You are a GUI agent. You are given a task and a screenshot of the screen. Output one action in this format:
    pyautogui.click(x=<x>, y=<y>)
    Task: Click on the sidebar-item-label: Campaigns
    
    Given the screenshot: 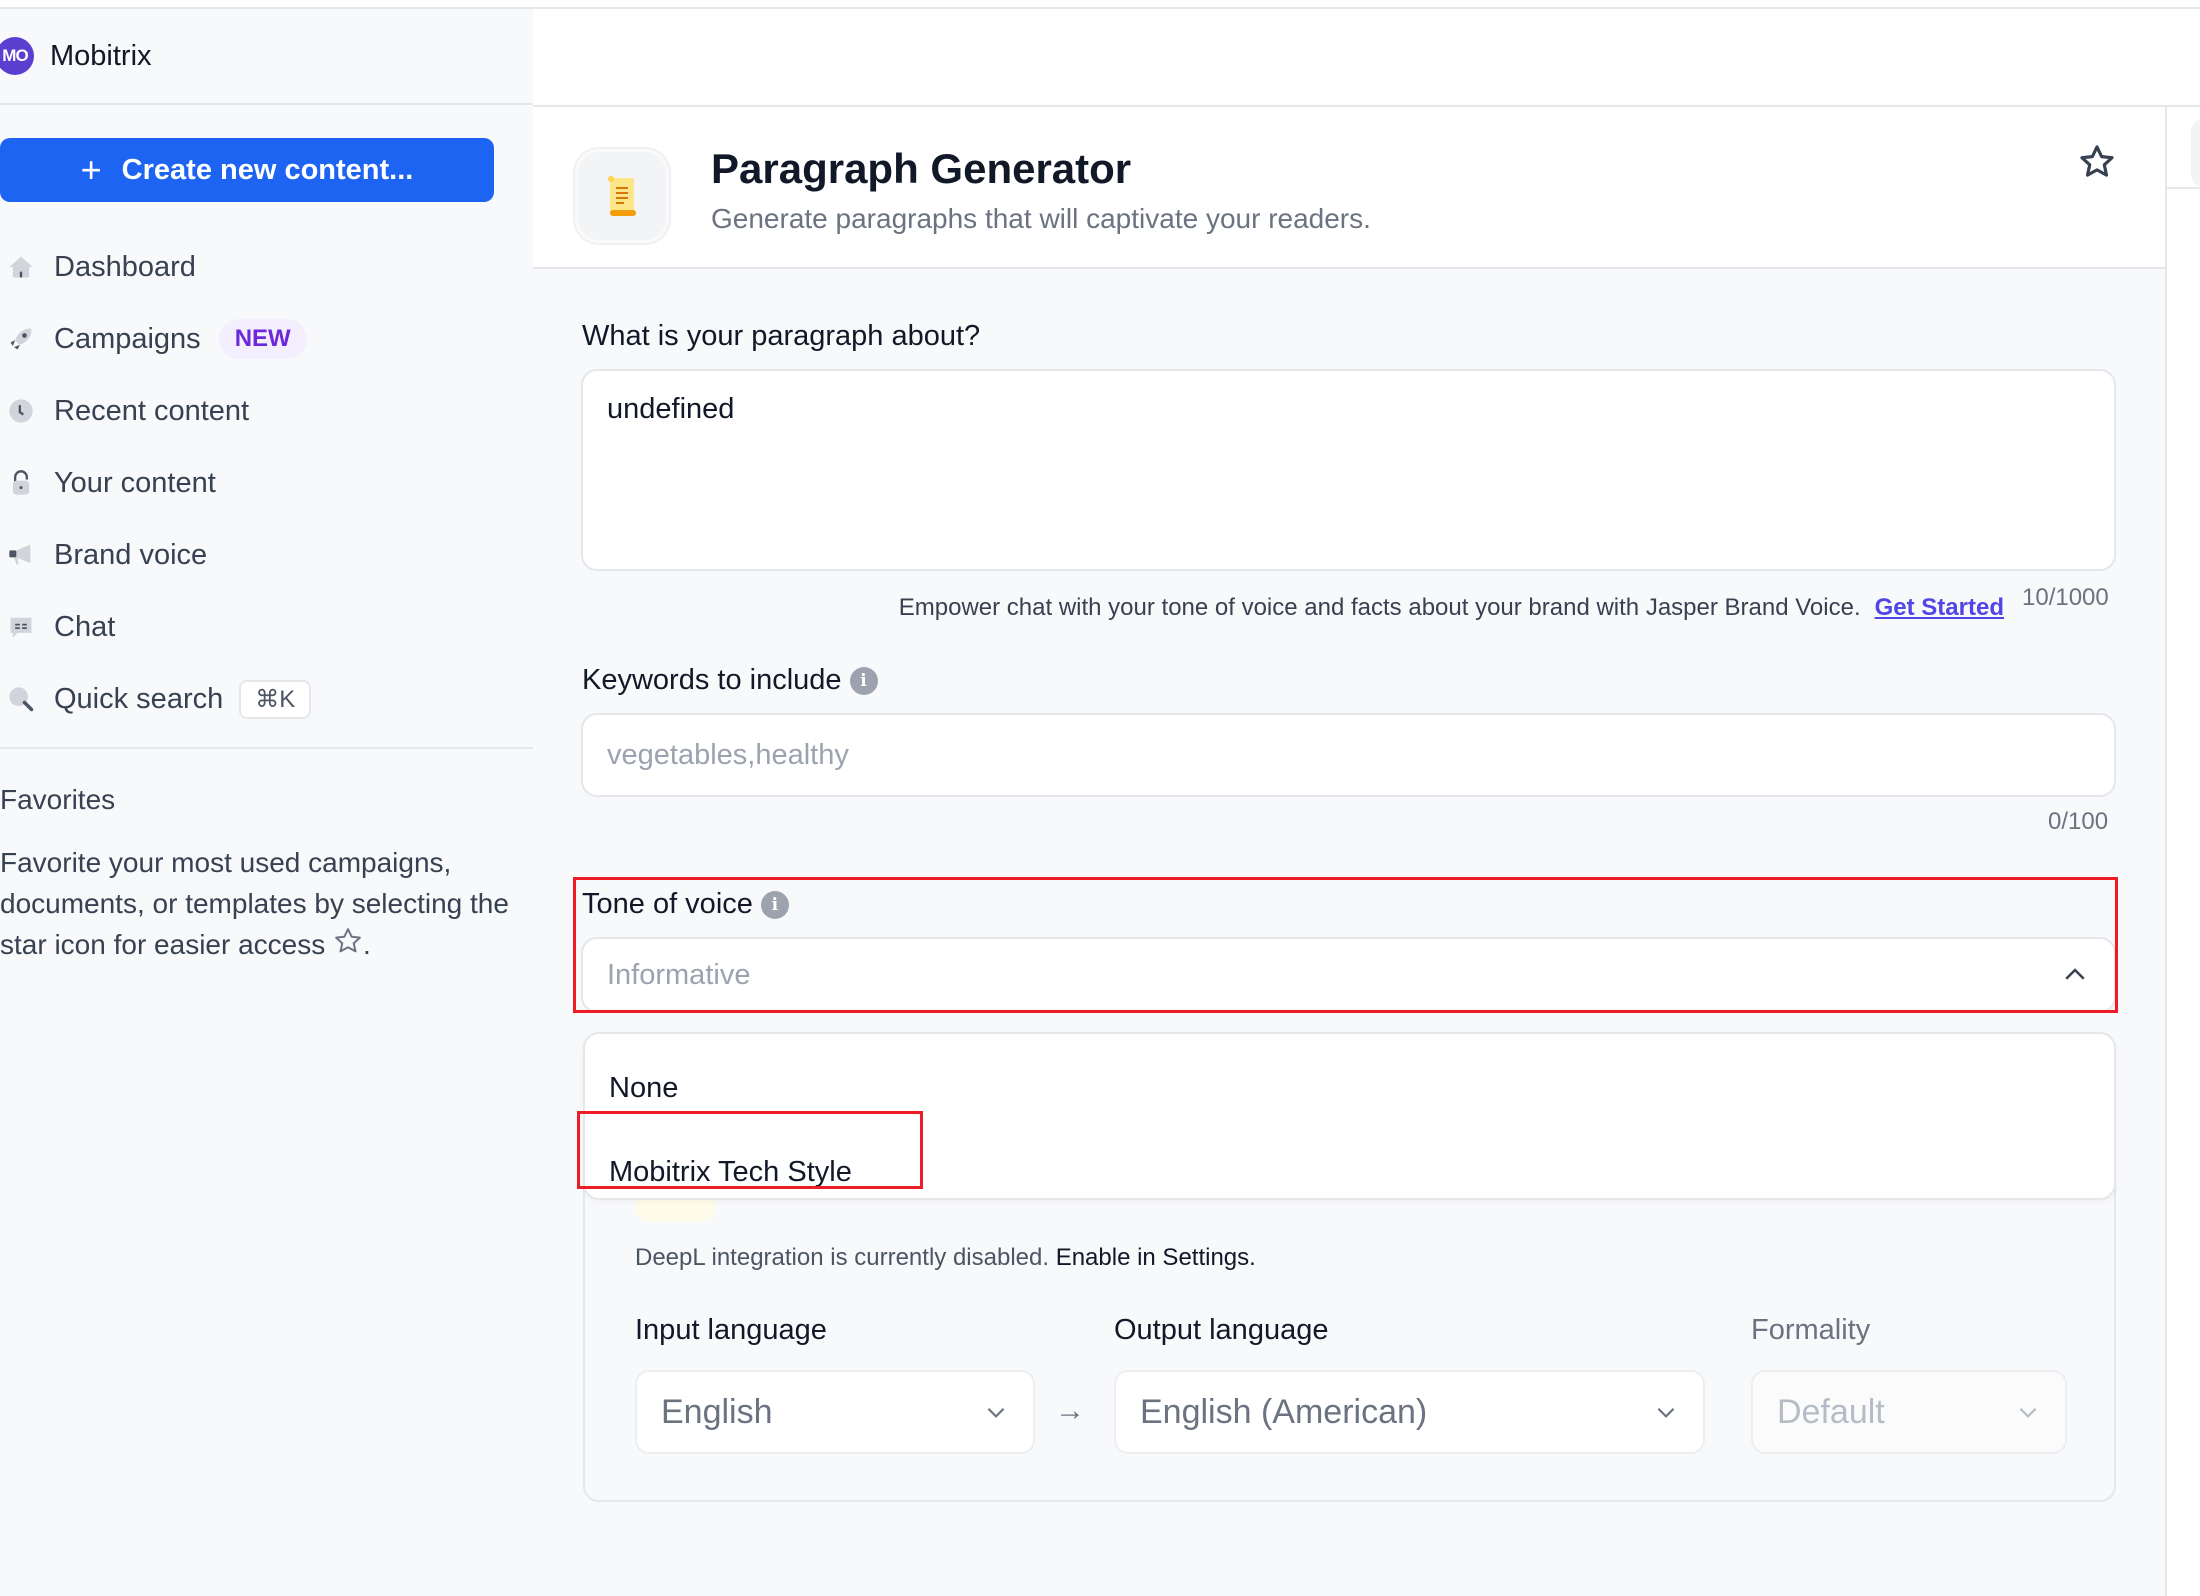 What is the action you would take?
    pyautogui.click(x=127, y=338)
    